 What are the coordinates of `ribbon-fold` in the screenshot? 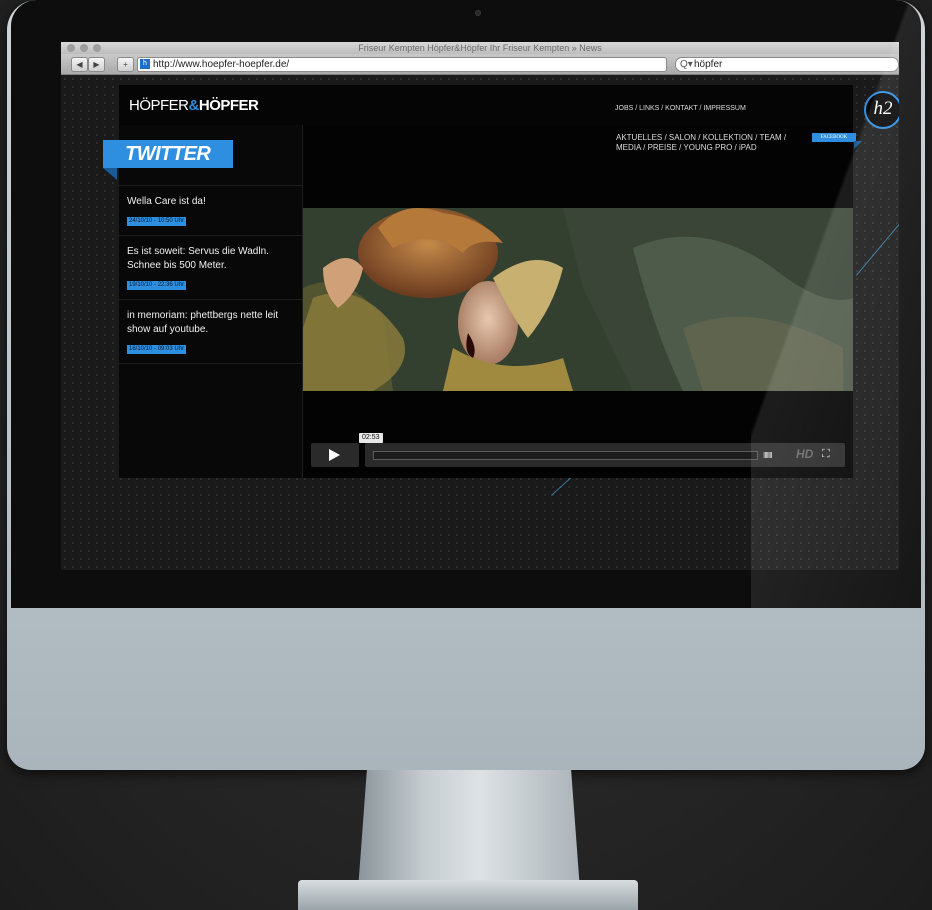 It's located at (110, 174).